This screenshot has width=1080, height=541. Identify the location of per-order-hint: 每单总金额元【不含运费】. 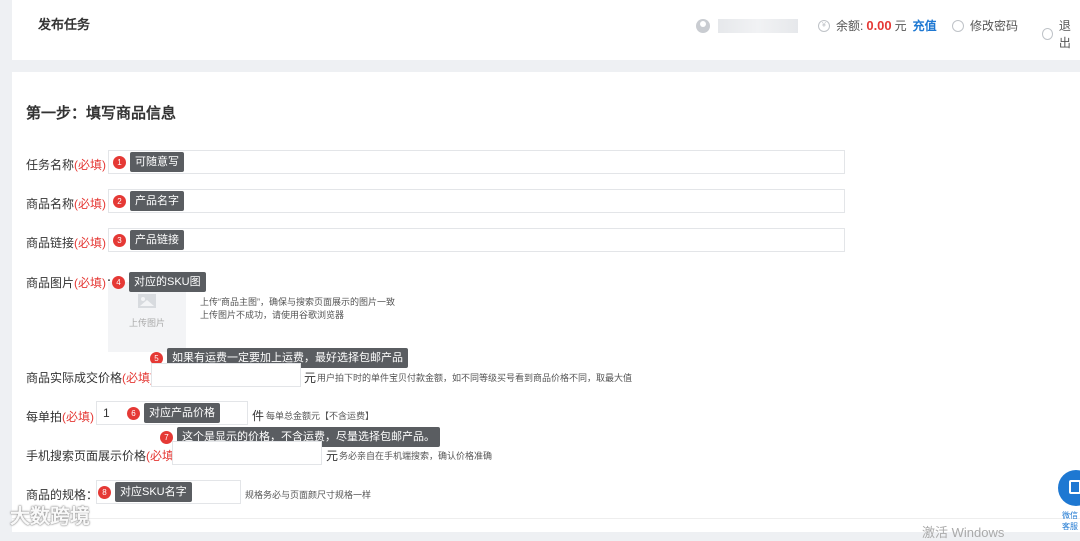
(320, 416).